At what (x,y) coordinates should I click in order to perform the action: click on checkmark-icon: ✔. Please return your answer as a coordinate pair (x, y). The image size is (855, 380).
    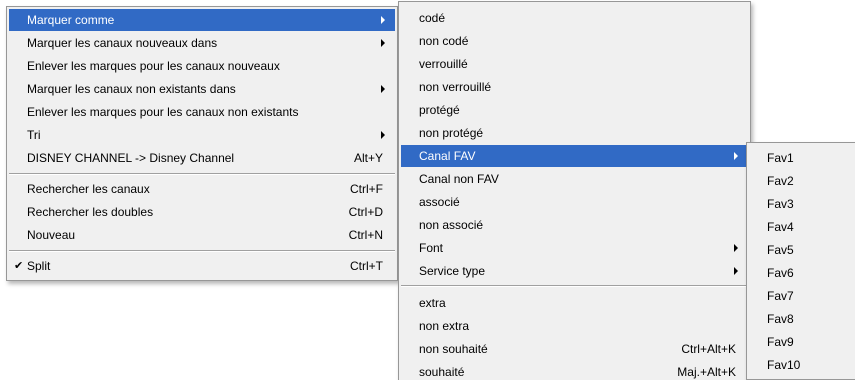
    Looking at the image, I should click on (19, 266).